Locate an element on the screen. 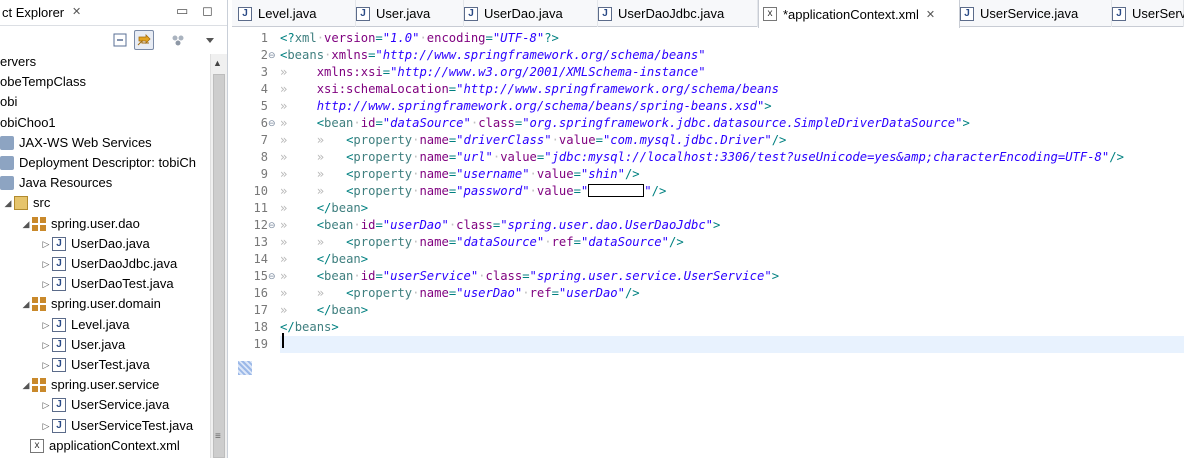 This screenshot has height=458, width=1184. explorer-scrollbar: ▲ ≡ is located at coordinates (218, 256).